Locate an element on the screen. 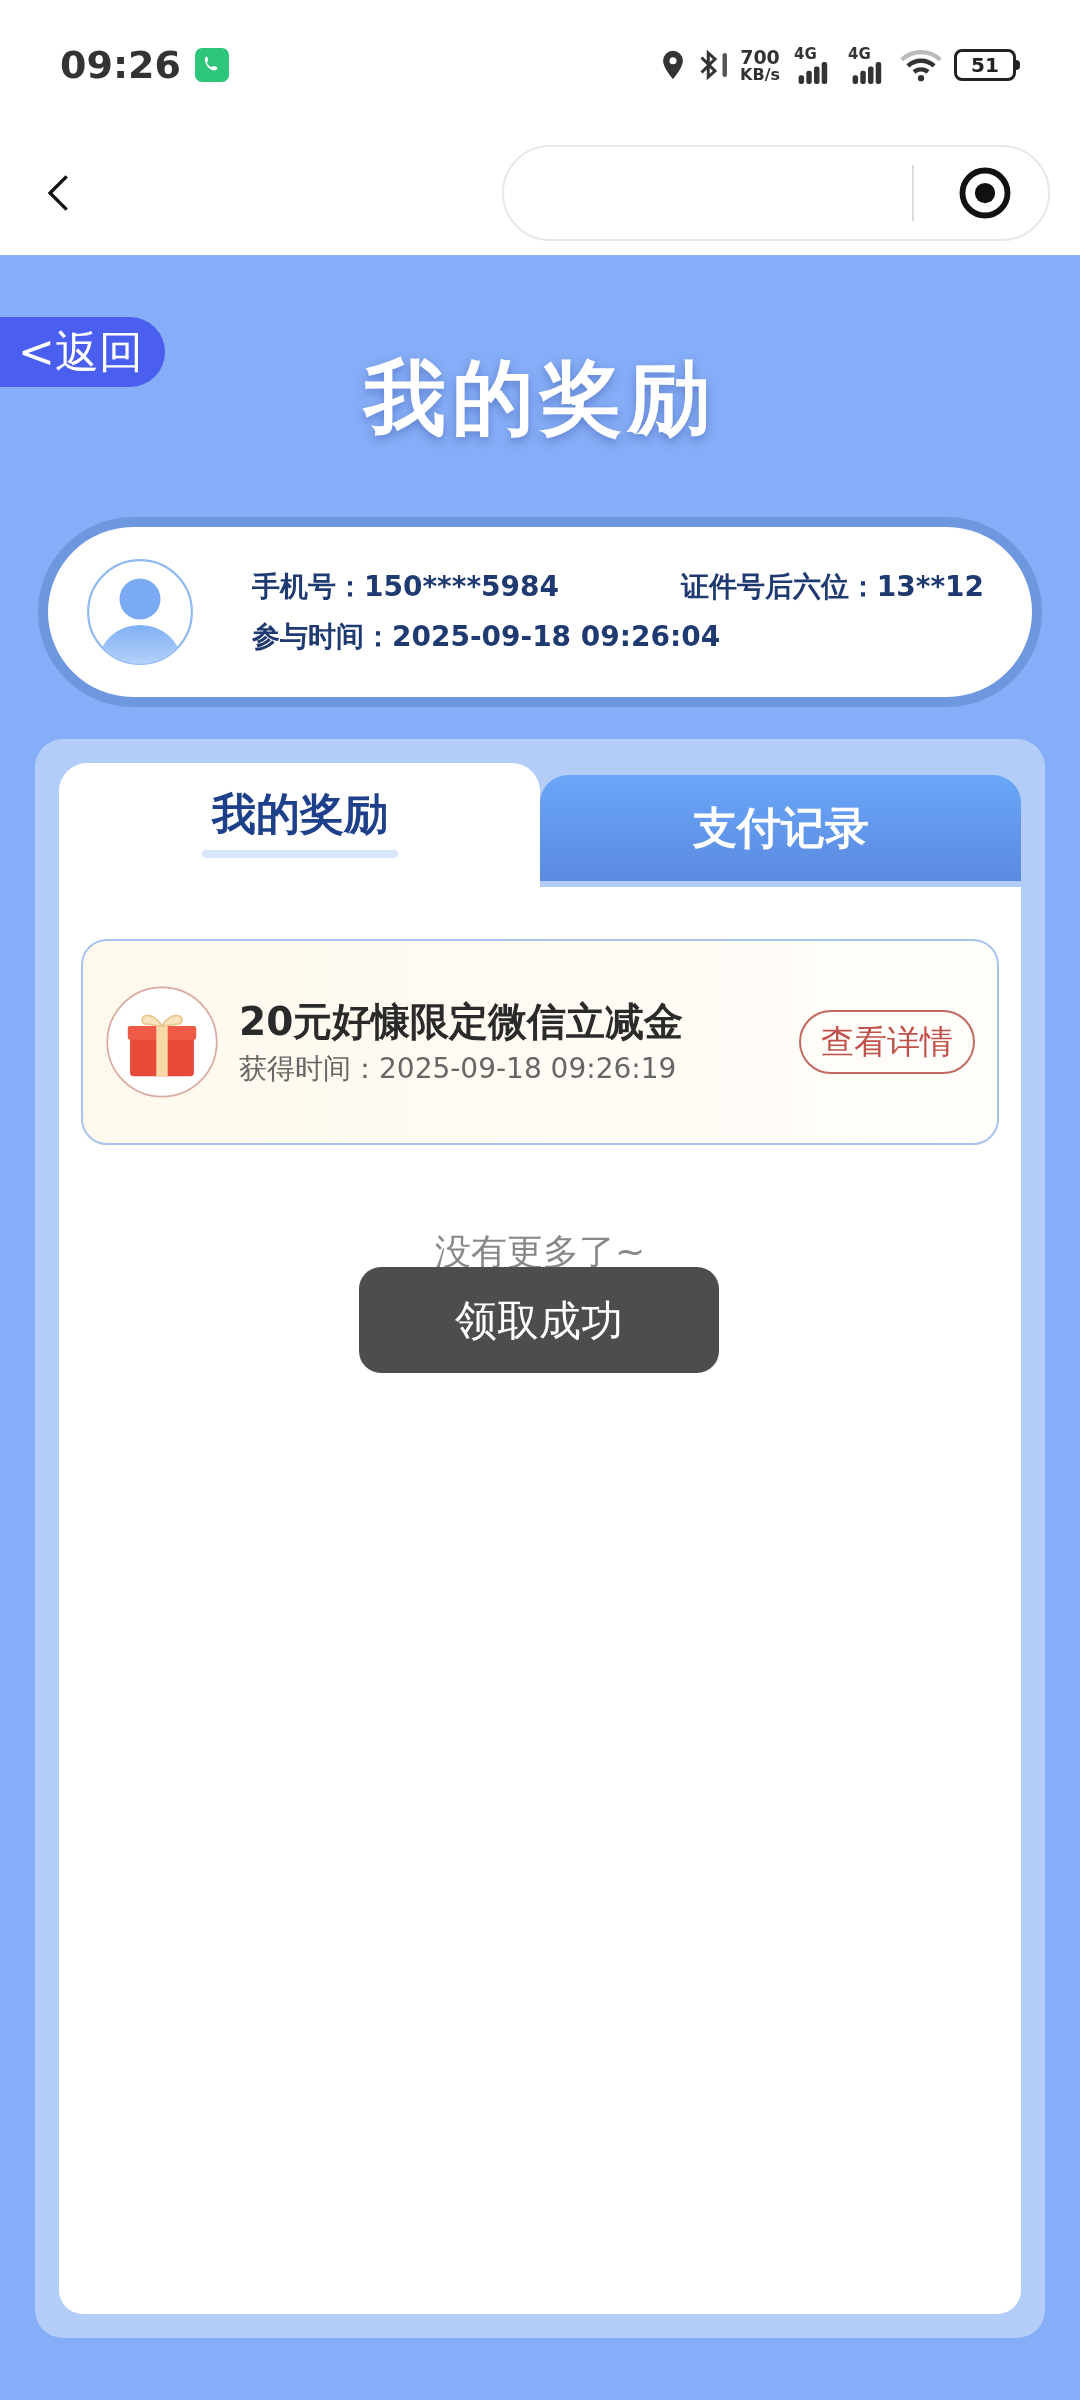 The image size is (1080, 2400). toast: 领取成功 is located at coordinates (539, 1320).